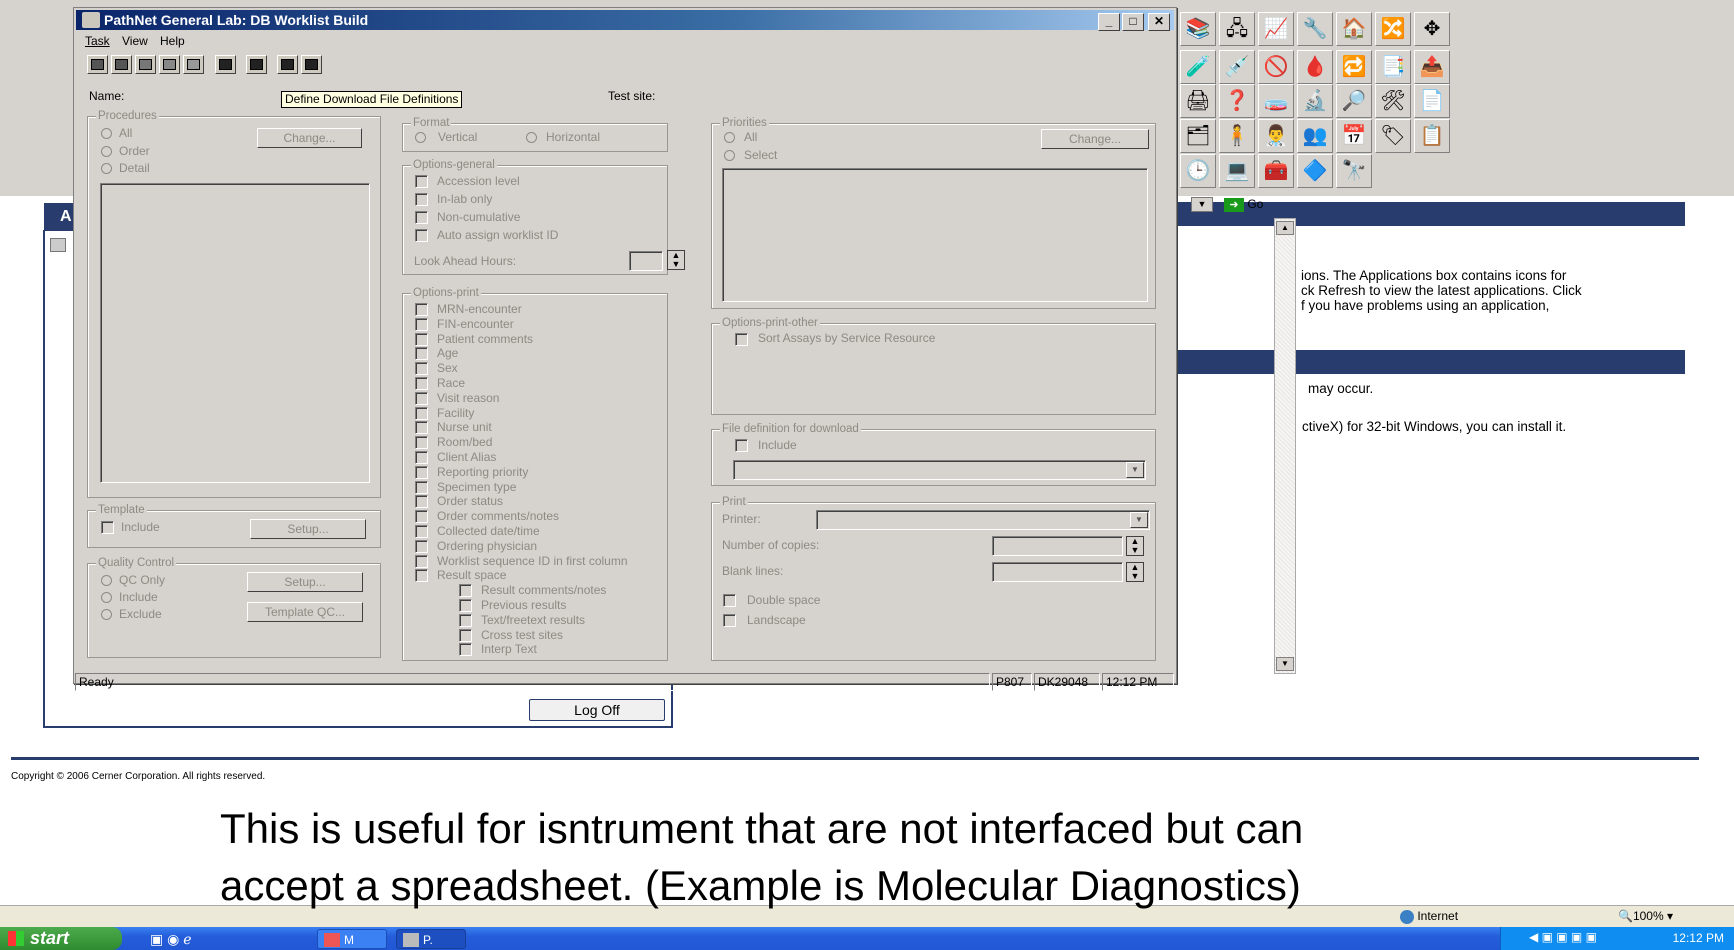 The height and width of the screenshot is (950, 1734). What do you see at coordinates (1276, 67) in the screenshot?
I see `cancel-icon: 🚫` at bounding box center [1276, 67].